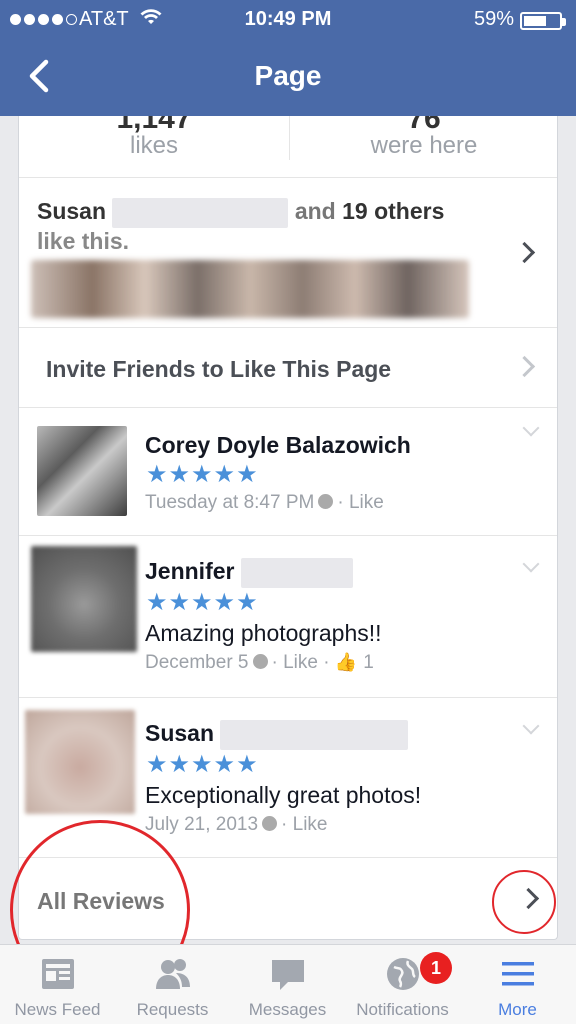 This screenshot has height=1024, width=576. What do you see at coordinates (57, 974) in the screenshot?
I see `news-feed-icon` at bounding box center [57, 974].